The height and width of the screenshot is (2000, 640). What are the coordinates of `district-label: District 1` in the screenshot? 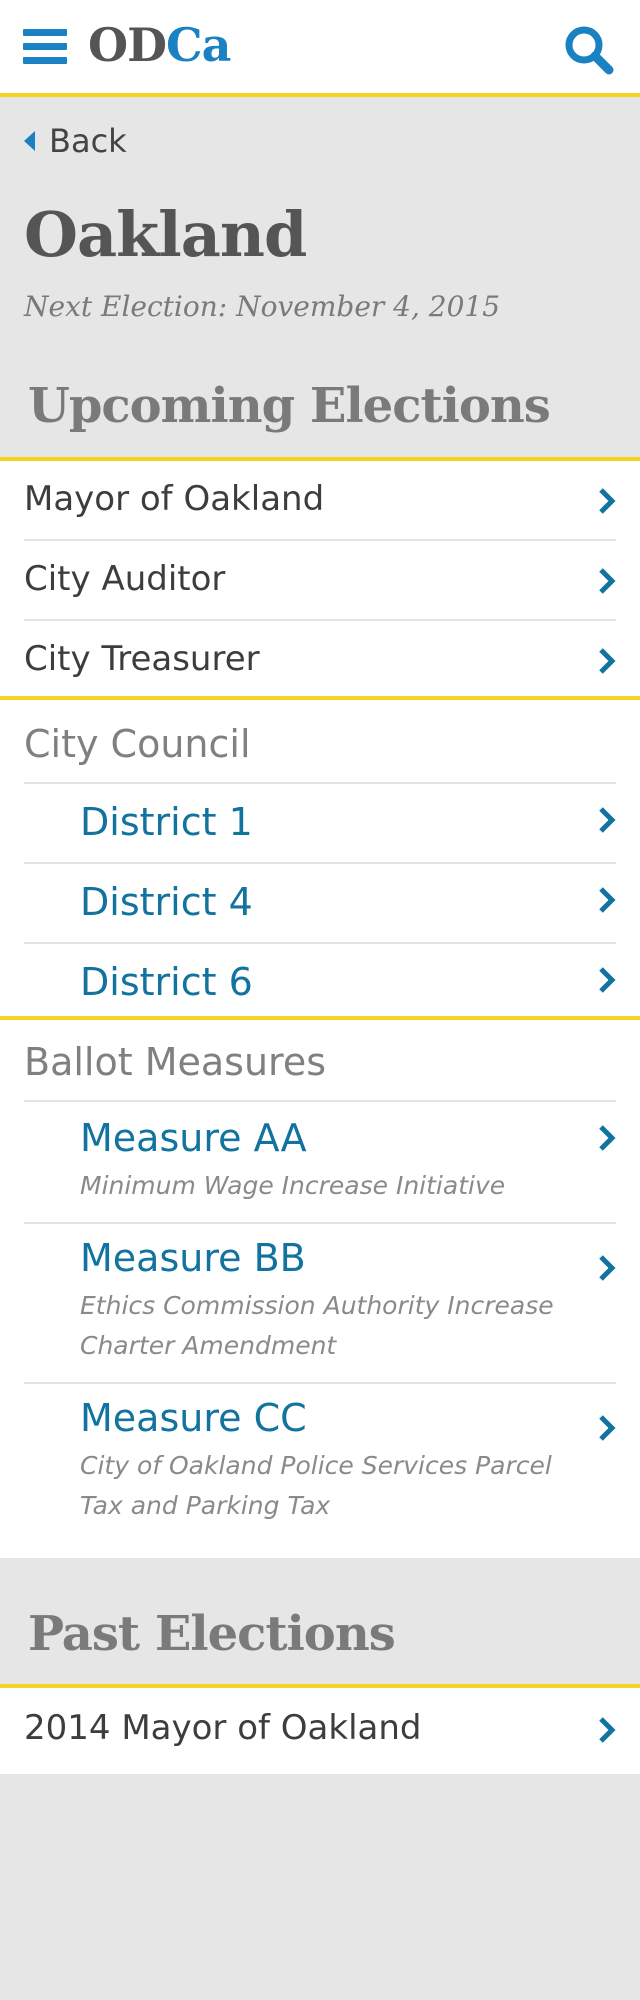 It's located at (166, 822).